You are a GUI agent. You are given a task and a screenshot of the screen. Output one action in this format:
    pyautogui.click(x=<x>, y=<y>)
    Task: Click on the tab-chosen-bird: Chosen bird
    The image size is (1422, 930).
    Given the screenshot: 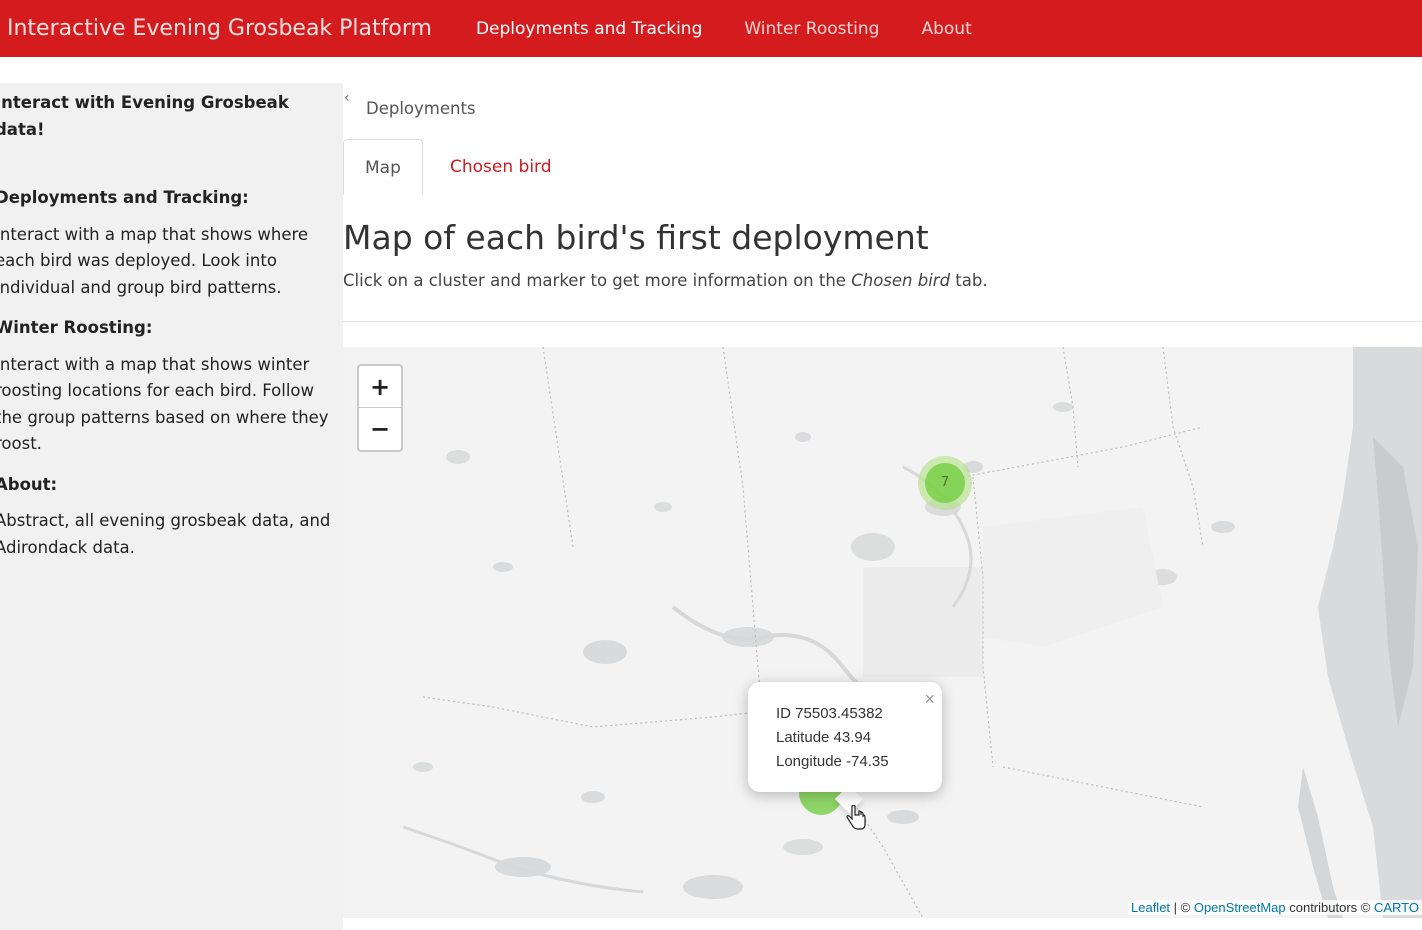 What is the action you would take?
    pyautogui.click(x=501, y=167)
    